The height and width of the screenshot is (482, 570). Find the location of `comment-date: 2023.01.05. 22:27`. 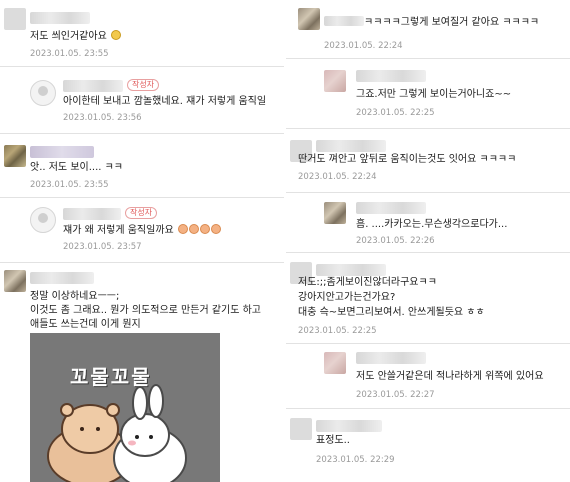

comment-date: 2023.01.05. 22:27 is located at coordinates (395, 395).